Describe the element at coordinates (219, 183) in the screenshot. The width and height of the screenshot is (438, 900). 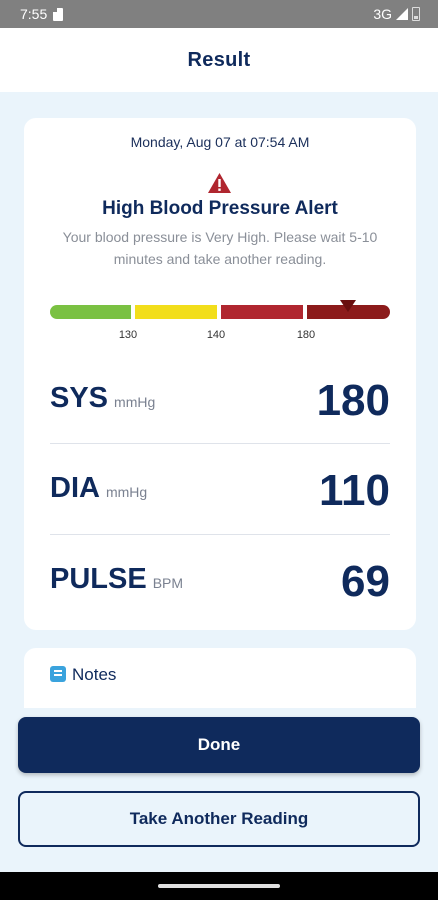
I see `warning-icon` at that location.